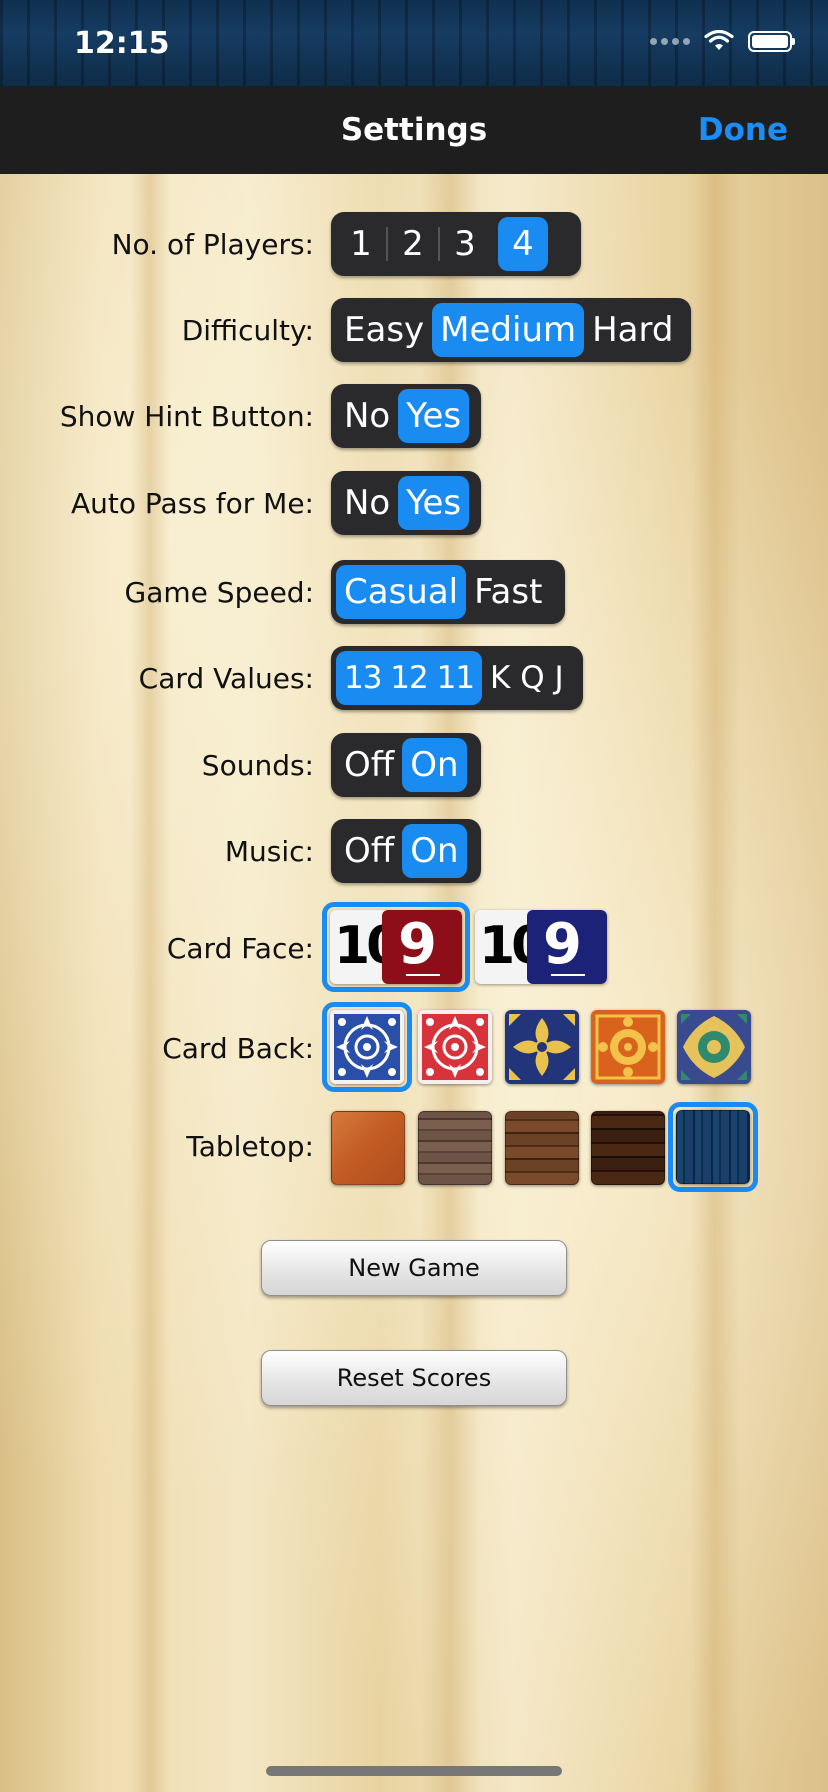  Describe the element at coordinates (455, 1047) in the screenshot. I see `card-back-option-red-ornate` at that location.